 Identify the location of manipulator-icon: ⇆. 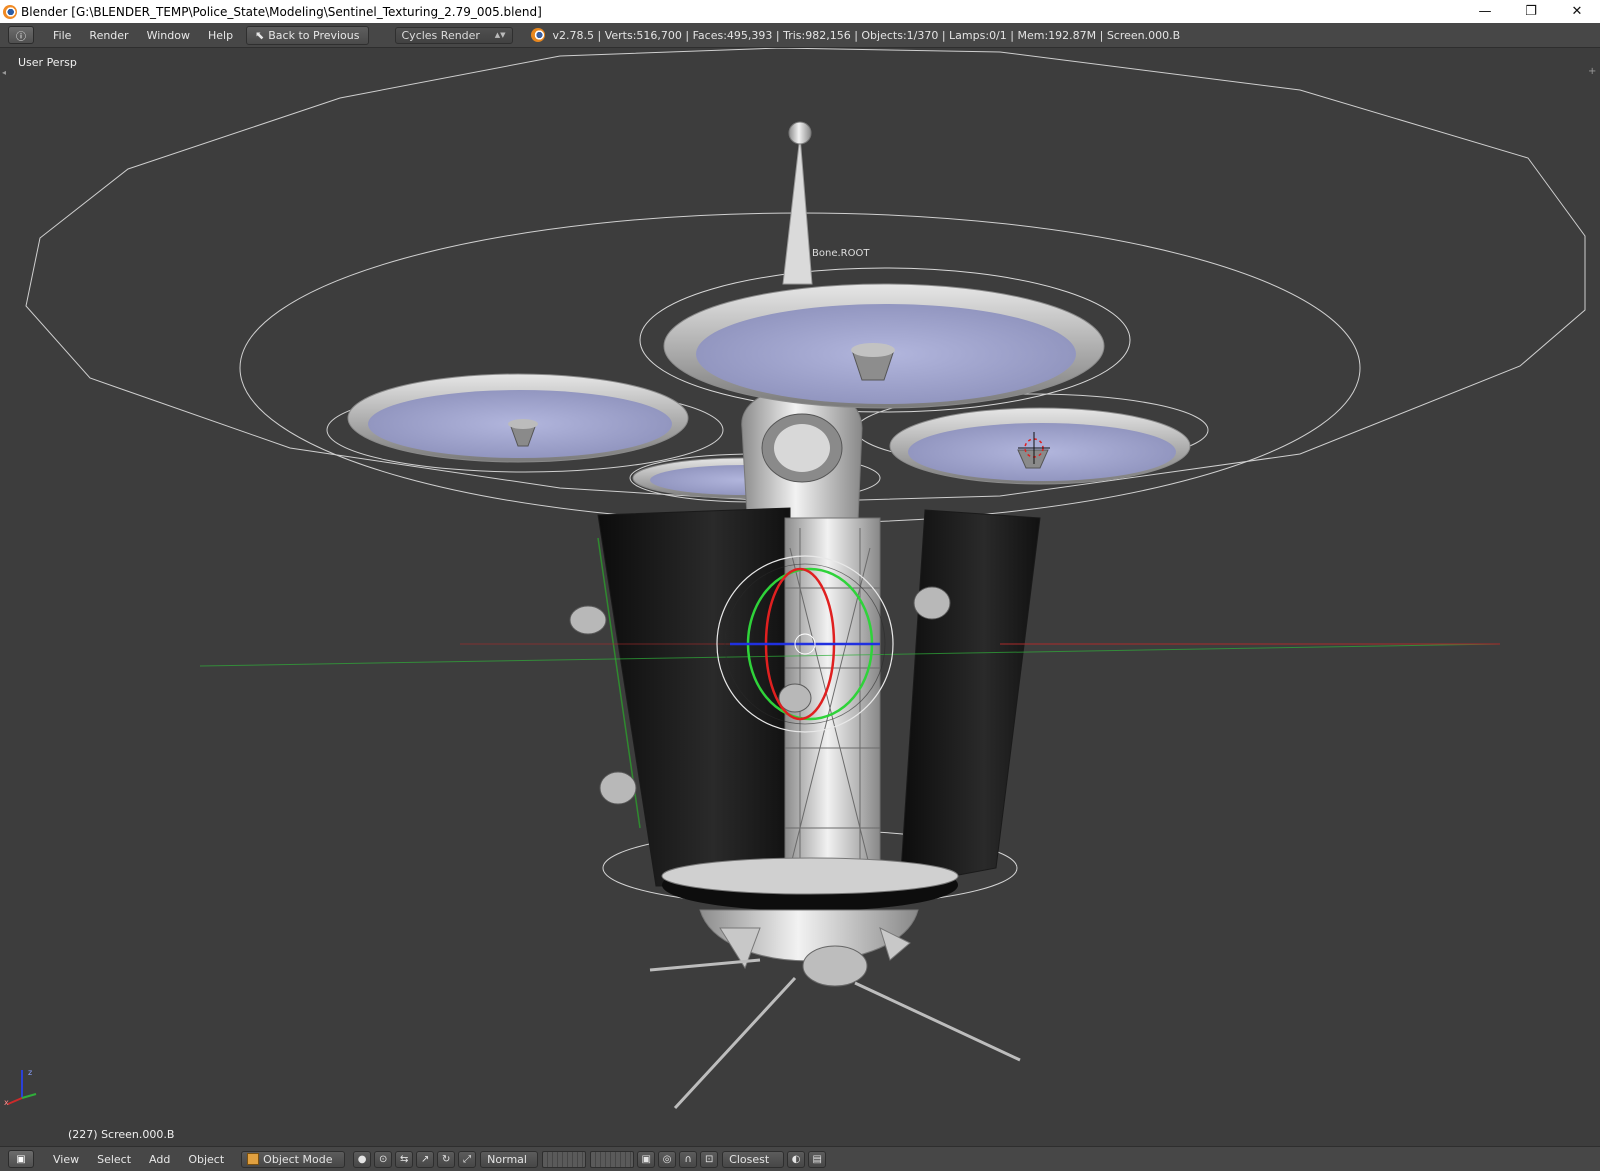
(404, 1159).